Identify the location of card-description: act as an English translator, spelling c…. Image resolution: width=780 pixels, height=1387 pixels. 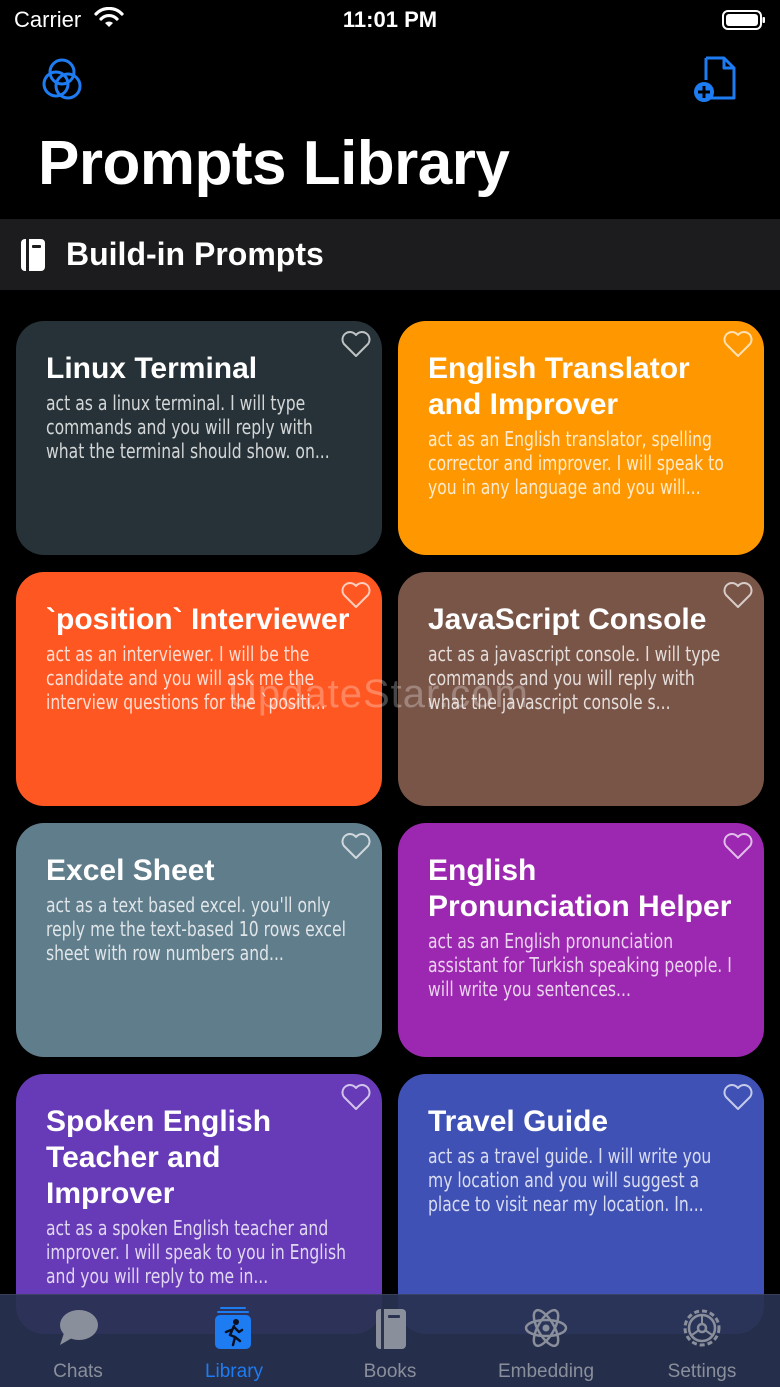
(576, 463).